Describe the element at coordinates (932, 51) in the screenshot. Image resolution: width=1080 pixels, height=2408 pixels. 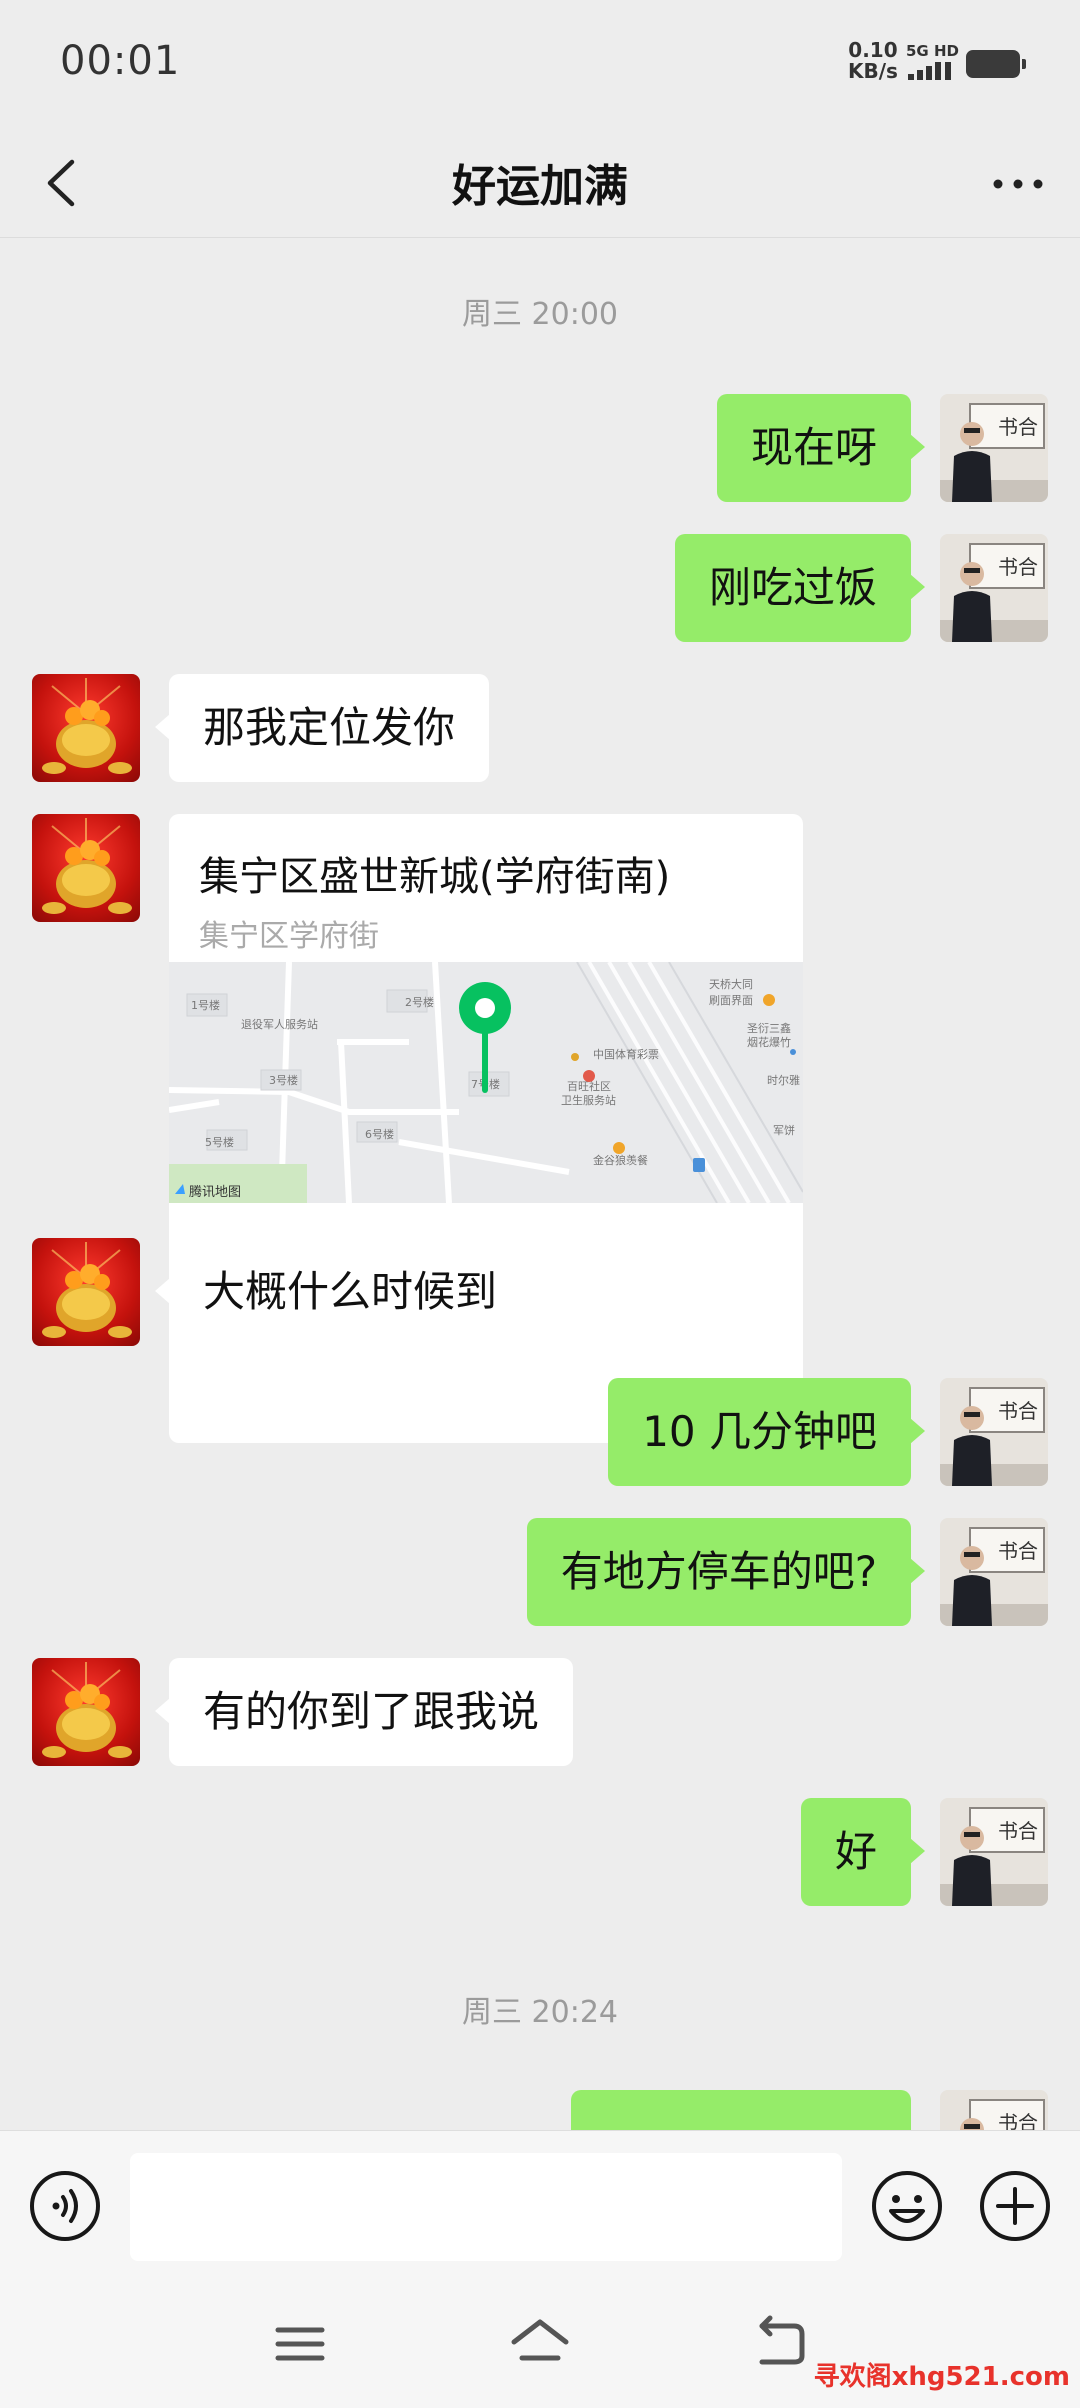
I see `network-type: 5G HD` at that location.